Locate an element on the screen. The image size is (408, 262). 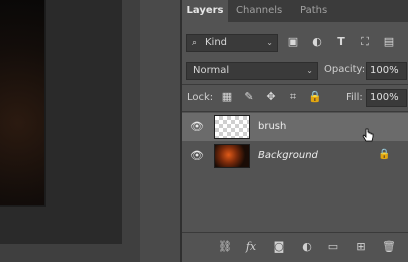
kind-filter-label: Kind is located at coordinates (216, 42).